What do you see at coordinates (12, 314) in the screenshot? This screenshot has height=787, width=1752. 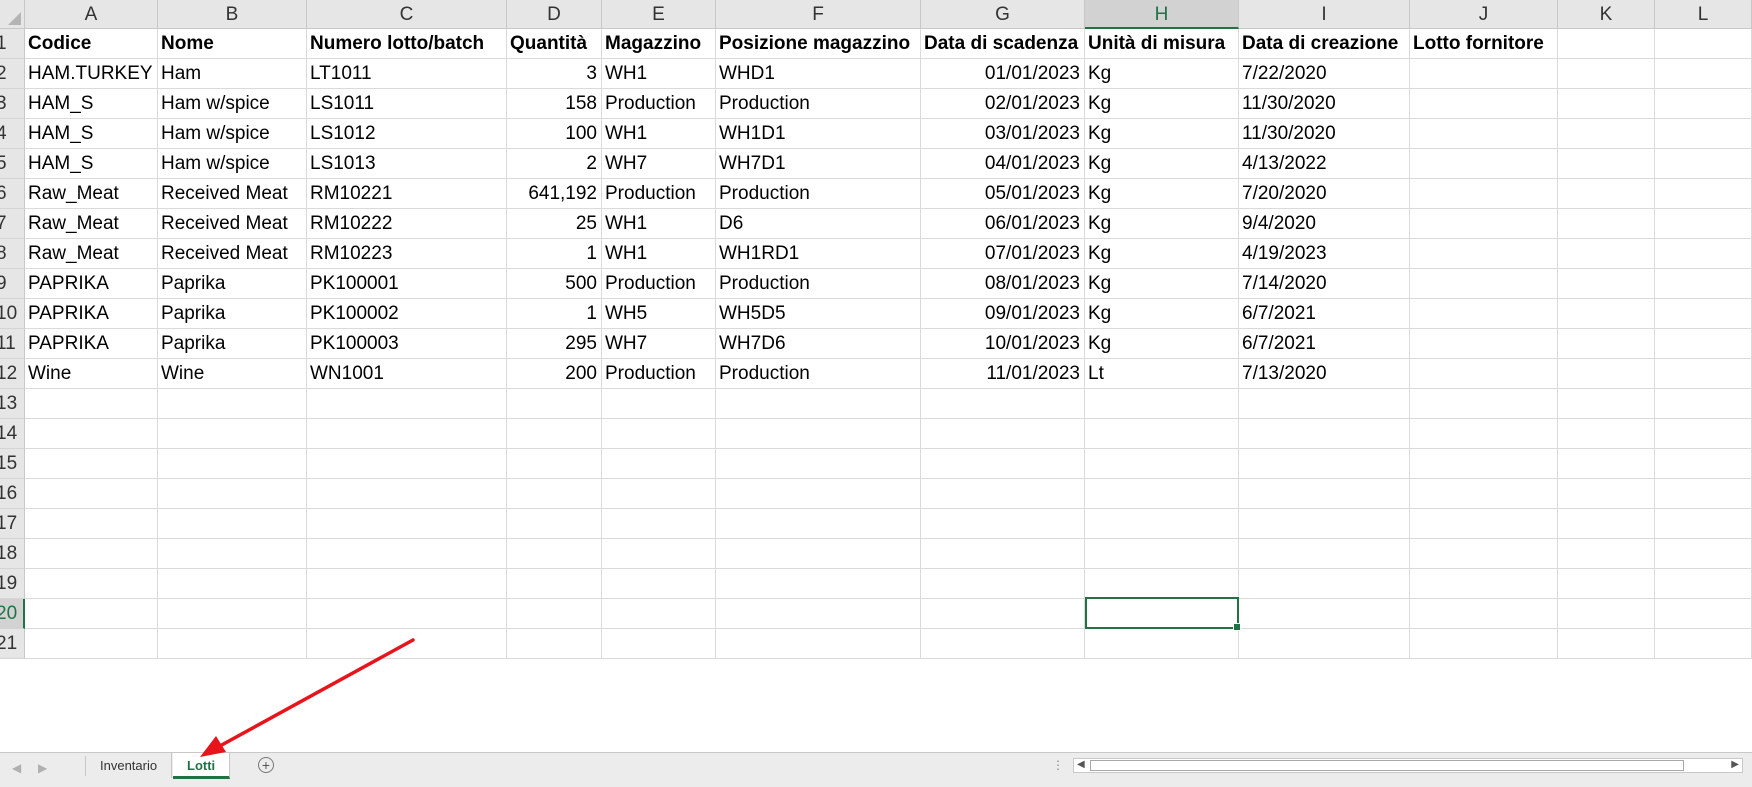 I see `row-header-10: 10` at bounding box center [12, 314].